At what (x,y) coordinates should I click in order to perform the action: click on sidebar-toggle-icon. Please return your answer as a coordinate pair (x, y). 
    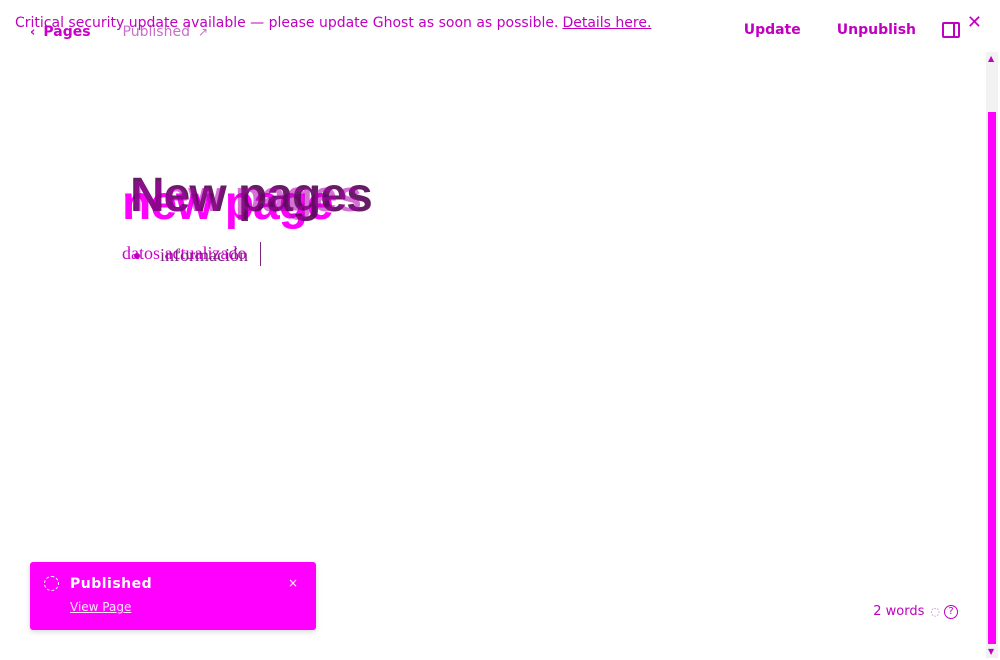
    Looking at the image, I should click on (951, 30).